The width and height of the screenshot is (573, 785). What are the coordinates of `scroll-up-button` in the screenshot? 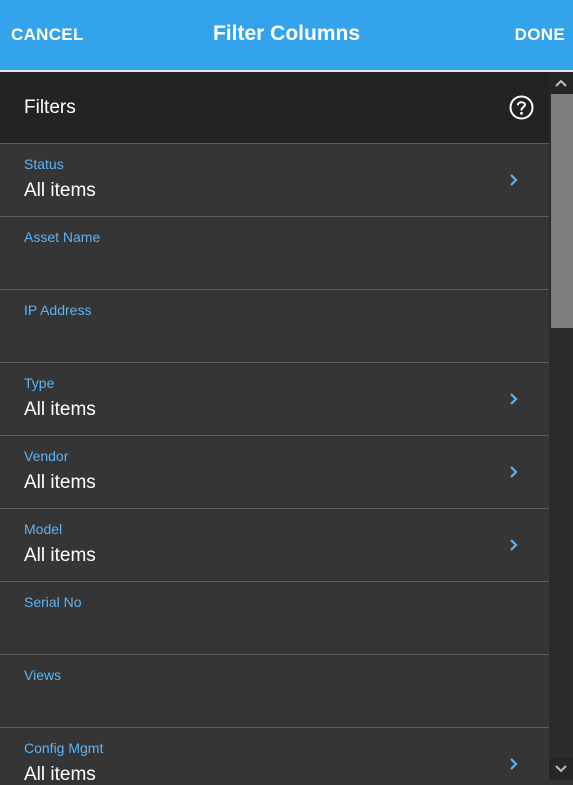 It's located at (561, 83).